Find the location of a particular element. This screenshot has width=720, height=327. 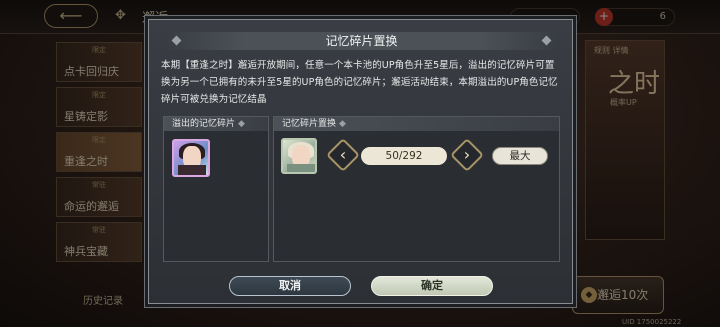

panel-title: 记忆碎片置换 ◆ is located at coordinates (416, 124).